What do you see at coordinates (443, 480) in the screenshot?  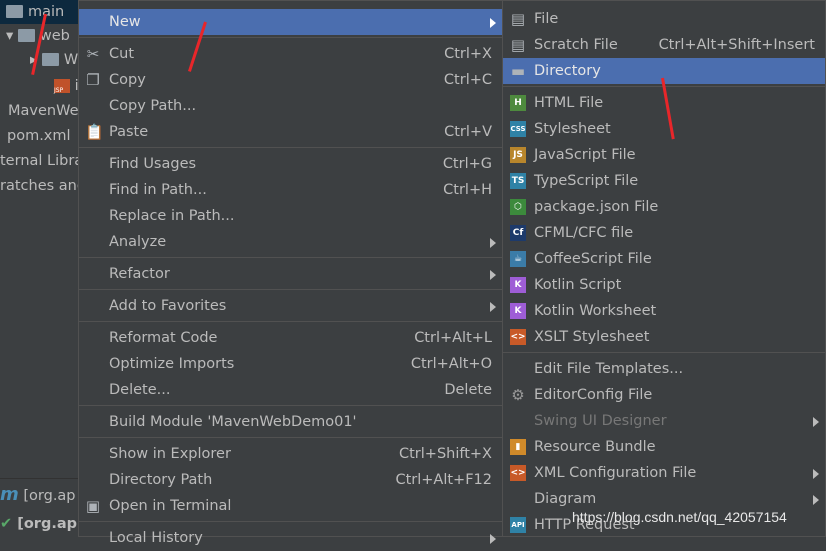 I see `shortcut-label: Ctrl+Alt+F12` at bounding box center [443, 480].